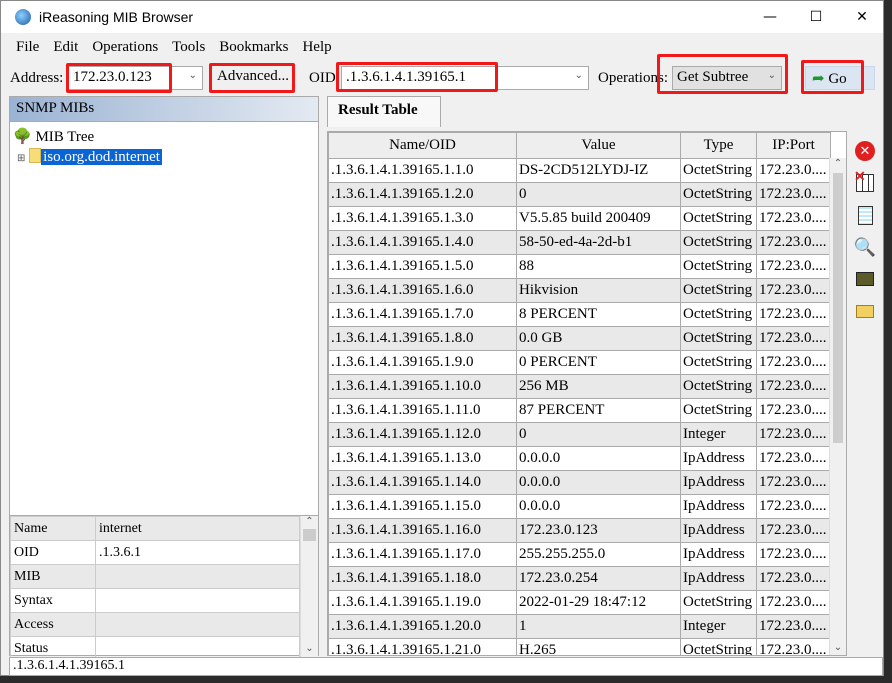 This screenshot has width=892, height=683. I want to click on go-label: Go, so click(837, 79).